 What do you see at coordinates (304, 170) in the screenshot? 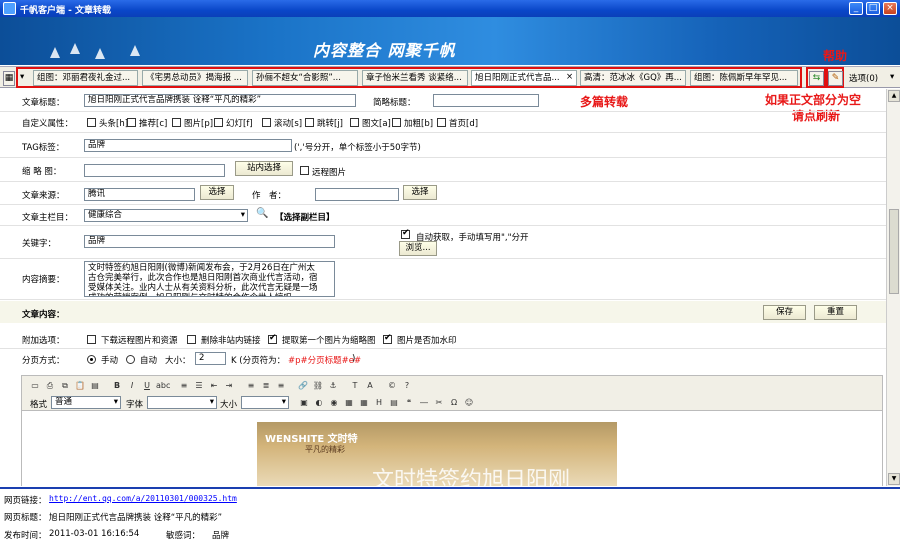
I see `remote-image-checkbox` at bounding box center [304, 170].